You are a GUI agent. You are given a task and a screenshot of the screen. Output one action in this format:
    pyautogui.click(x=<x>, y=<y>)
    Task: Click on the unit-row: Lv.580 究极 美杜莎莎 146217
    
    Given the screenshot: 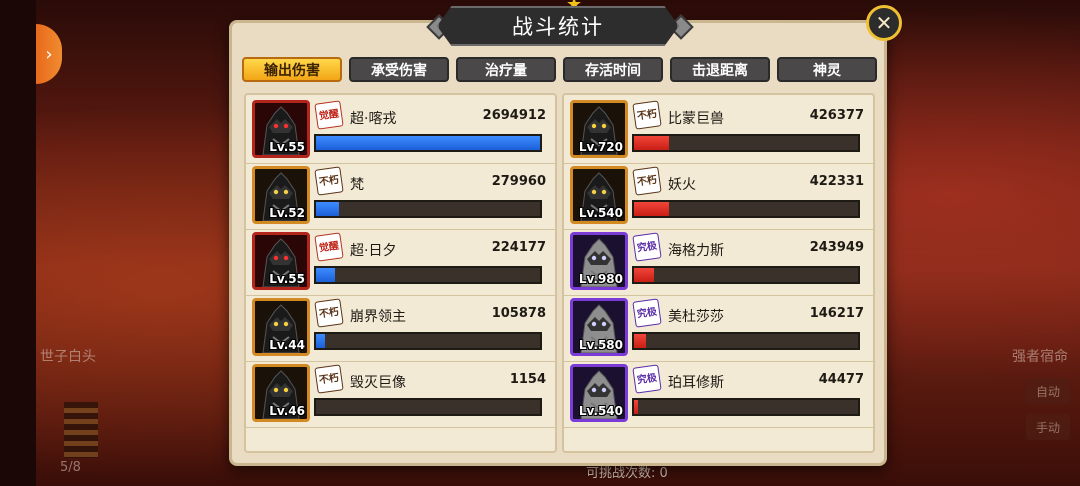 What is the action you would take?
    pyautogui.click(x=718, y=328)
    